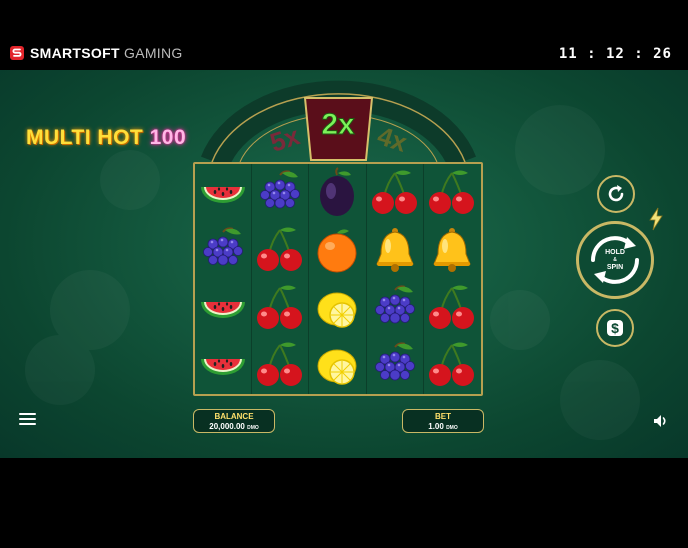 The image size is (688, 548). What do you see at coordinates (344, 35) in the screenshot?
I see `top-bar: SMARTSOFT GAMING 11 : 12 : 26` at bounding box center [344, 35].